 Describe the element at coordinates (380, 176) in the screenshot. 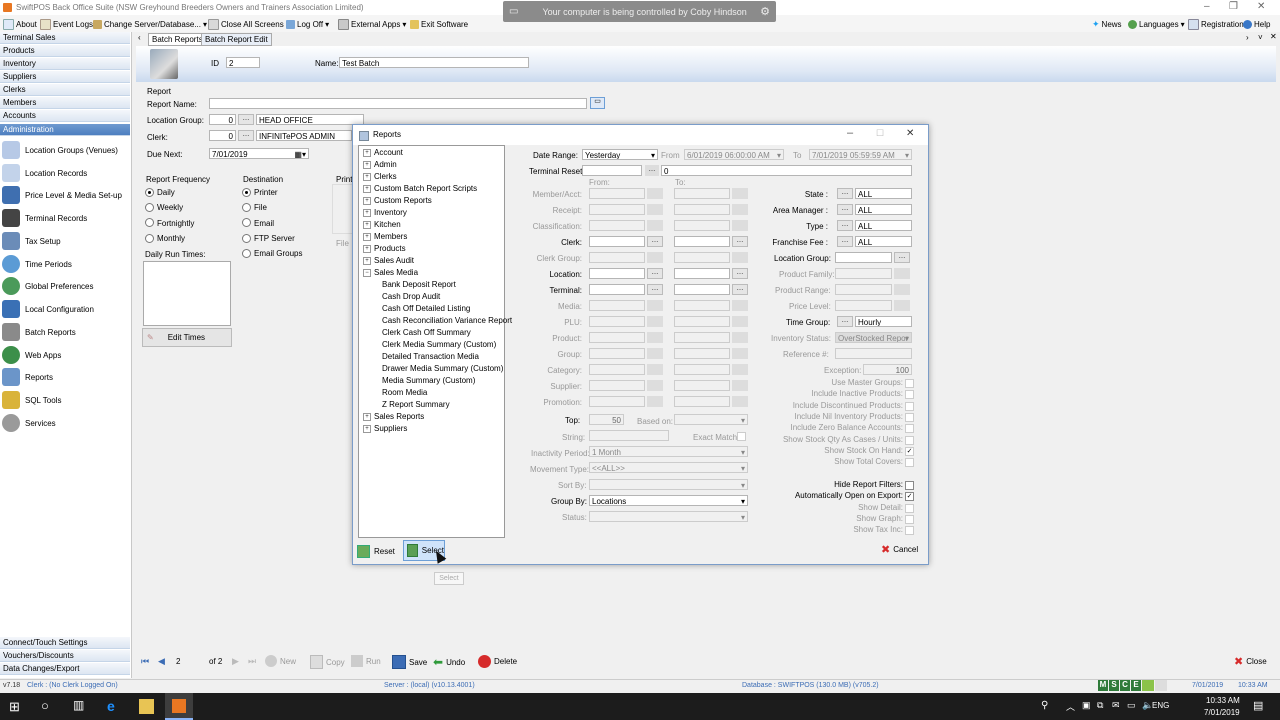

I see `tree-node: + Clerks` at that location.